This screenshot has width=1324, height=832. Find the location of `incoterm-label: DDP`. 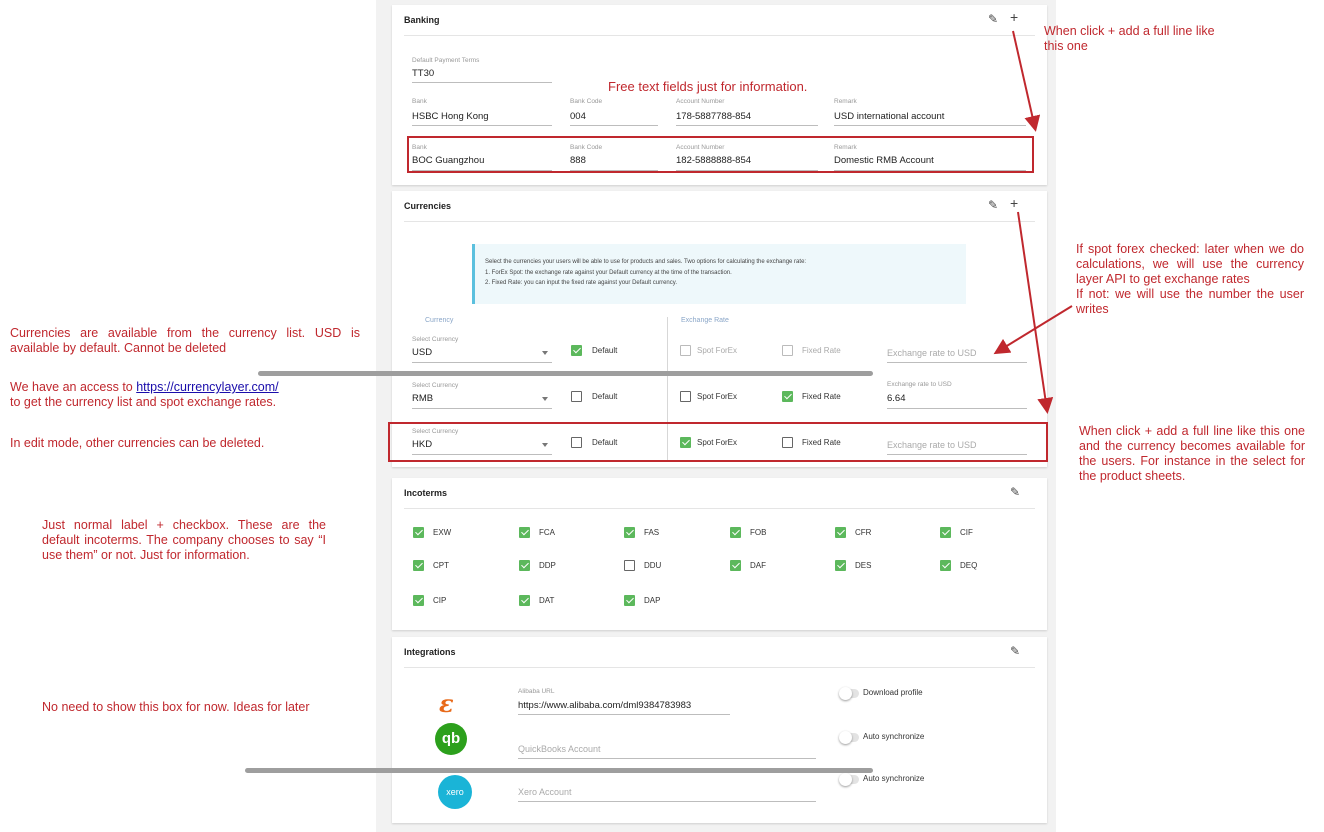

incoterm-label: DDP is located at coordinates (547, 565).